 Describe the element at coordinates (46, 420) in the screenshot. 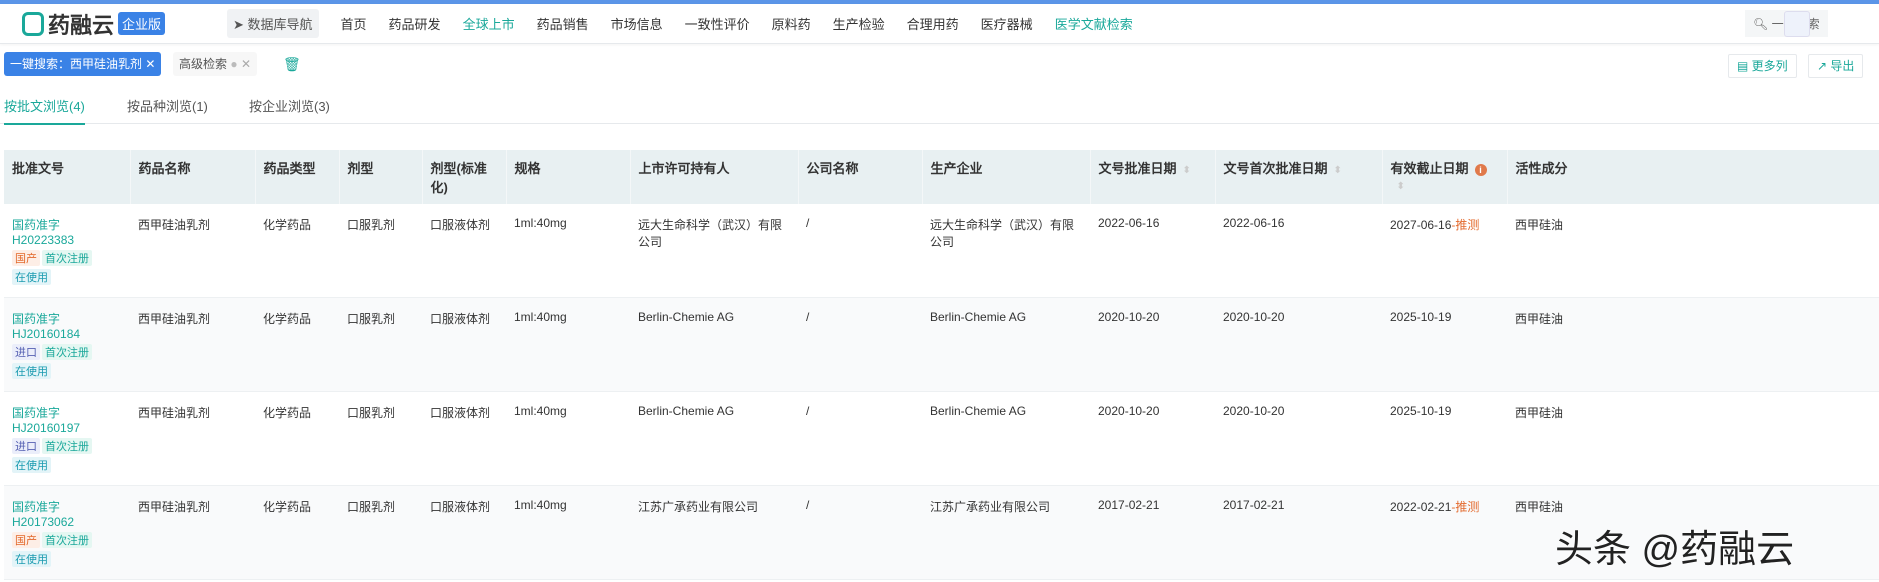

I see `approval-number-link: 国药准字HJ20160197` at that location.